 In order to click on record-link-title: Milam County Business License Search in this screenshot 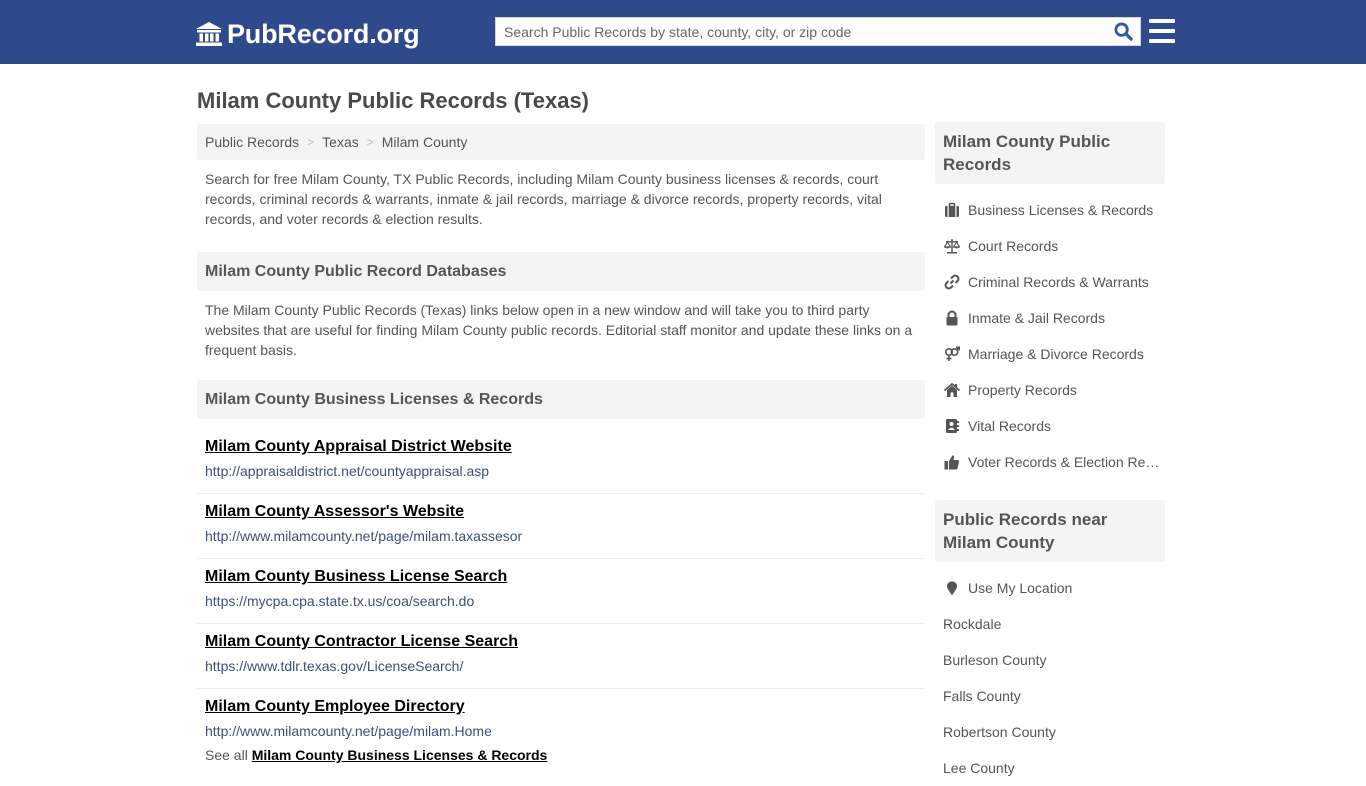, I will do `click(356, 577)`.